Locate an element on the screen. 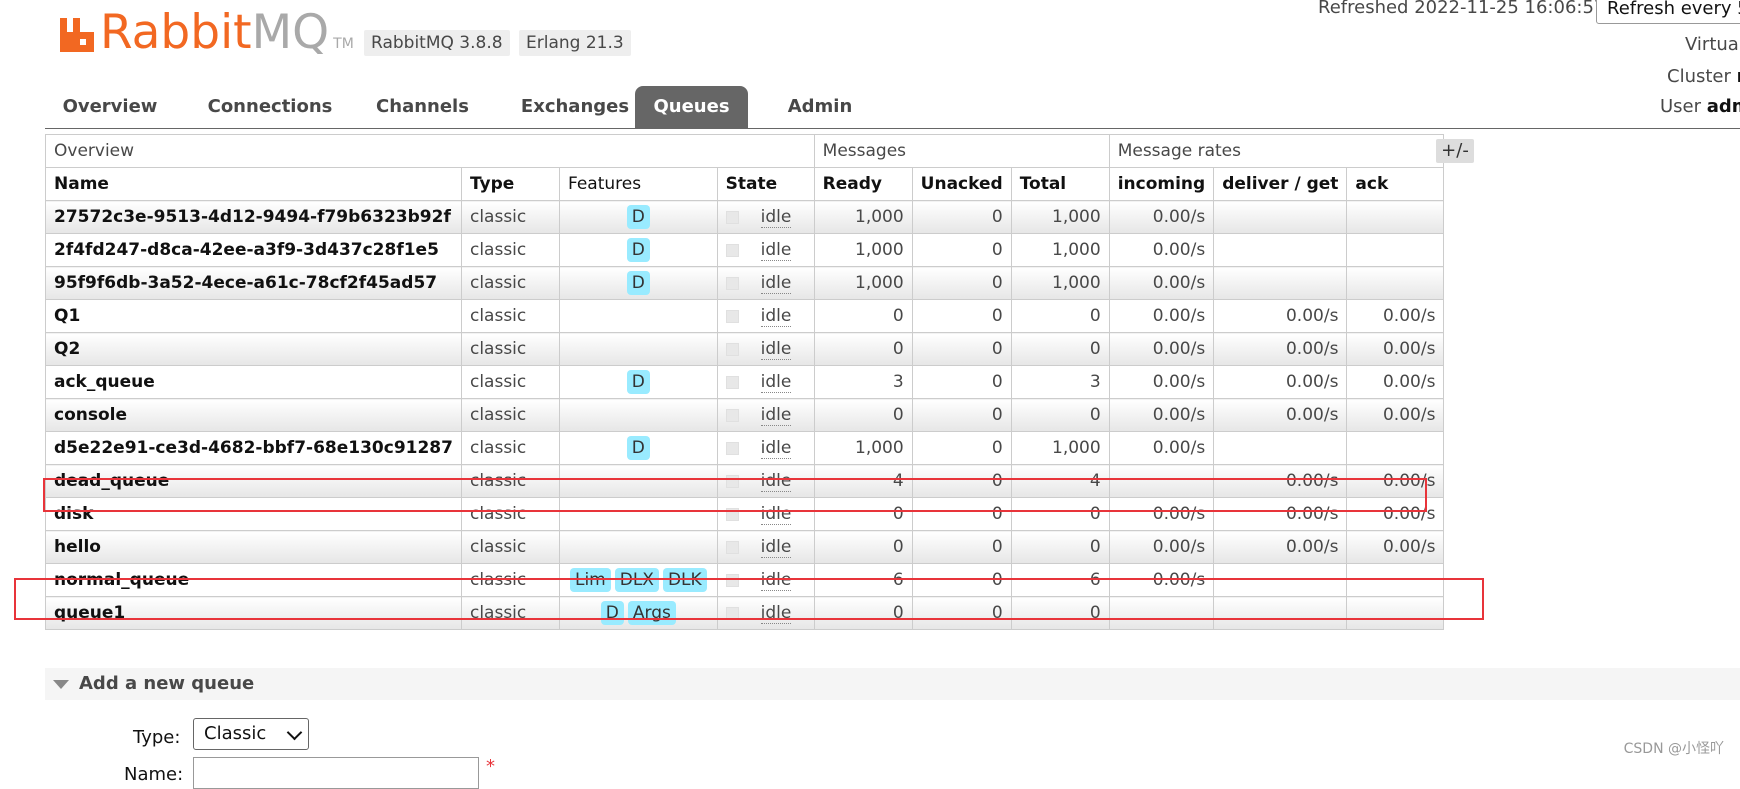  queue-name-link: 95f9f6db-3a52-4ece-a61c-78cf2f45ad57 is located at coordinates (253, 283).